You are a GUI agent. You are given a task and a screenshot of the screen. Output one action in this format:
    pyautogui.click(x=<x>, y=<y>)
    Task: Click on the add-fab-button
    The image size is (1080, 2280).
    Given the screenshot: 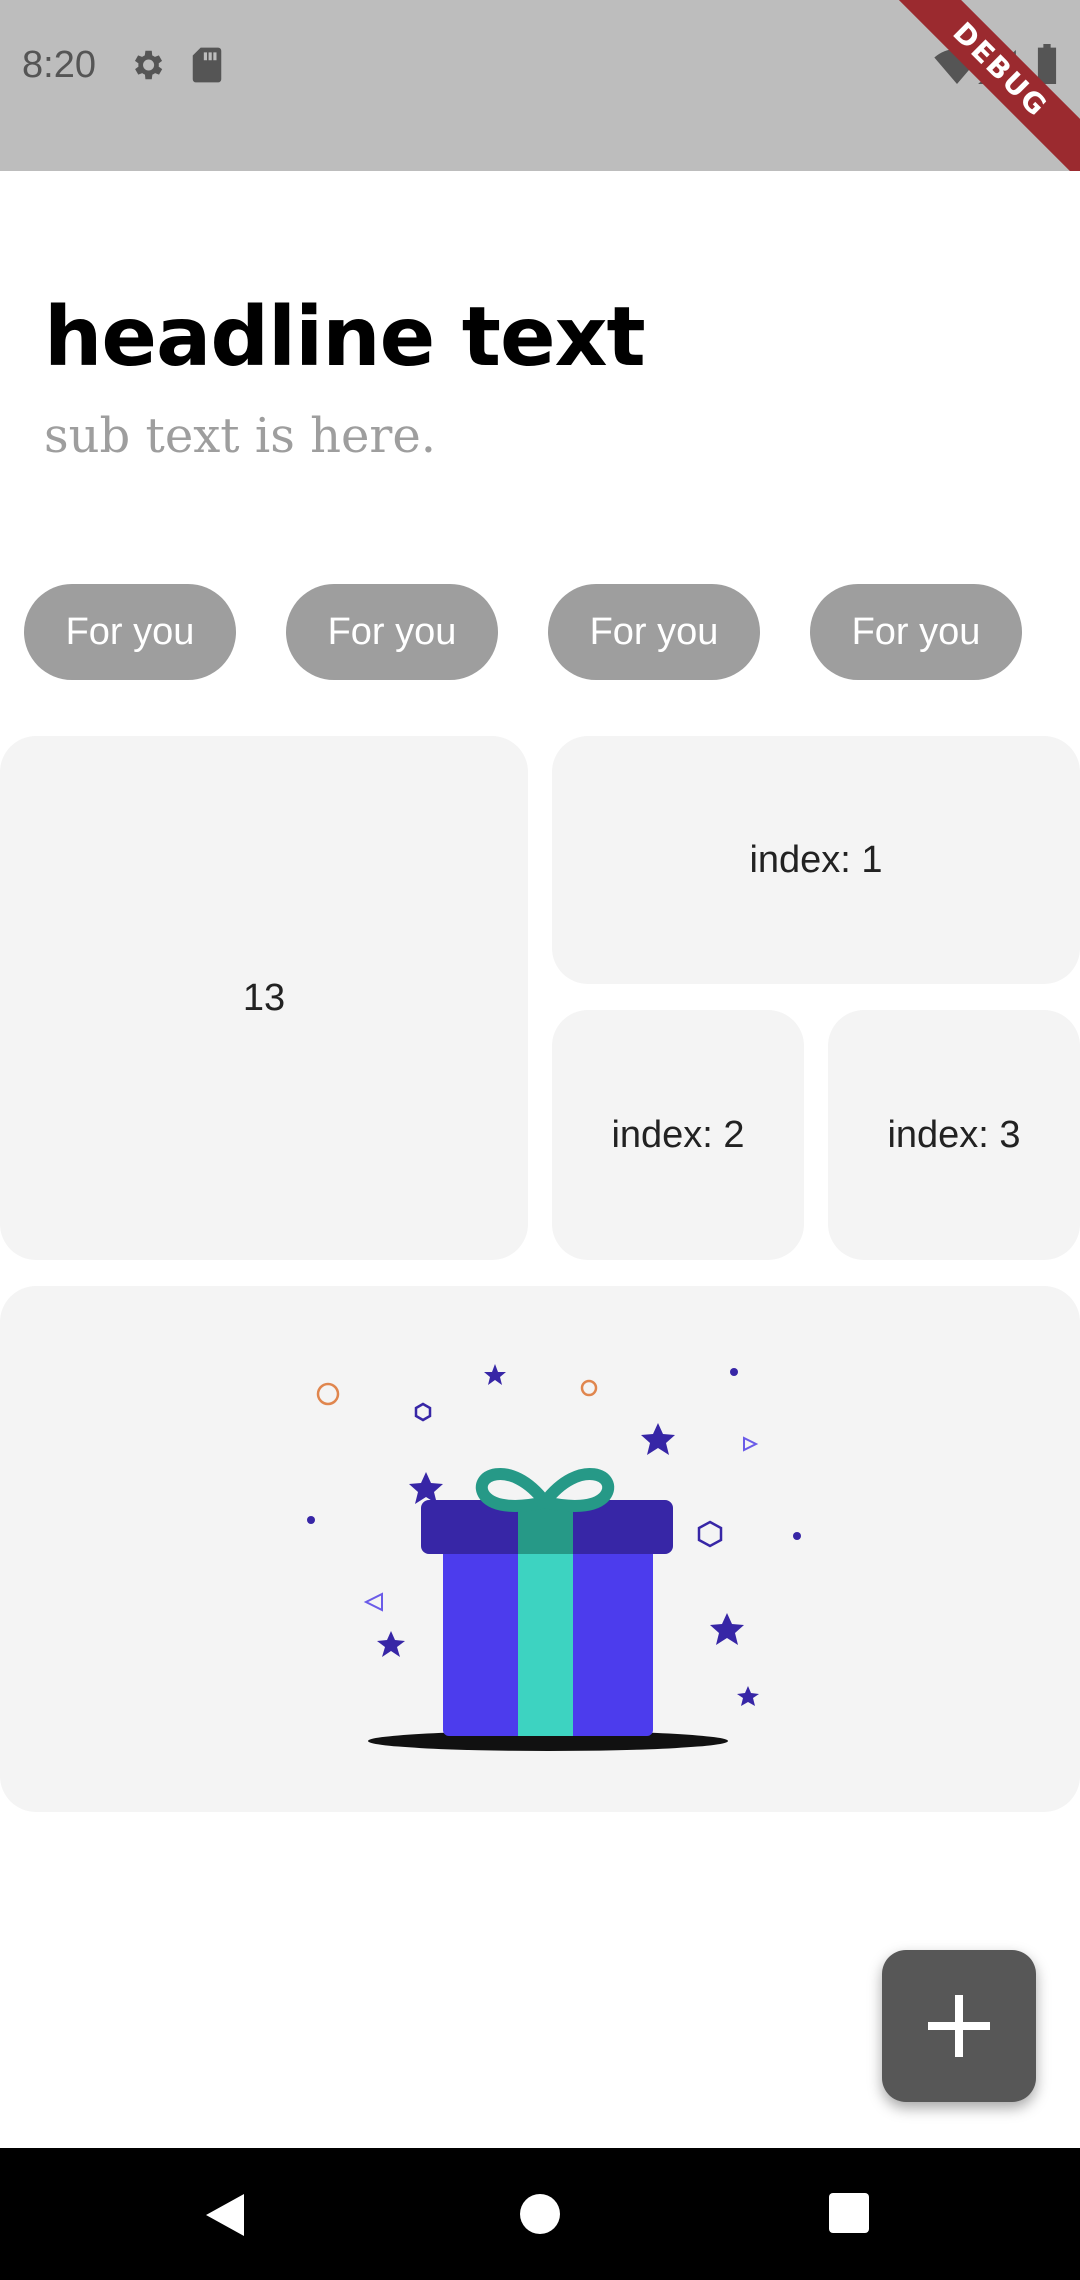 What is the action you would take?
    pyautogui.click(x=959, y=2026)
    